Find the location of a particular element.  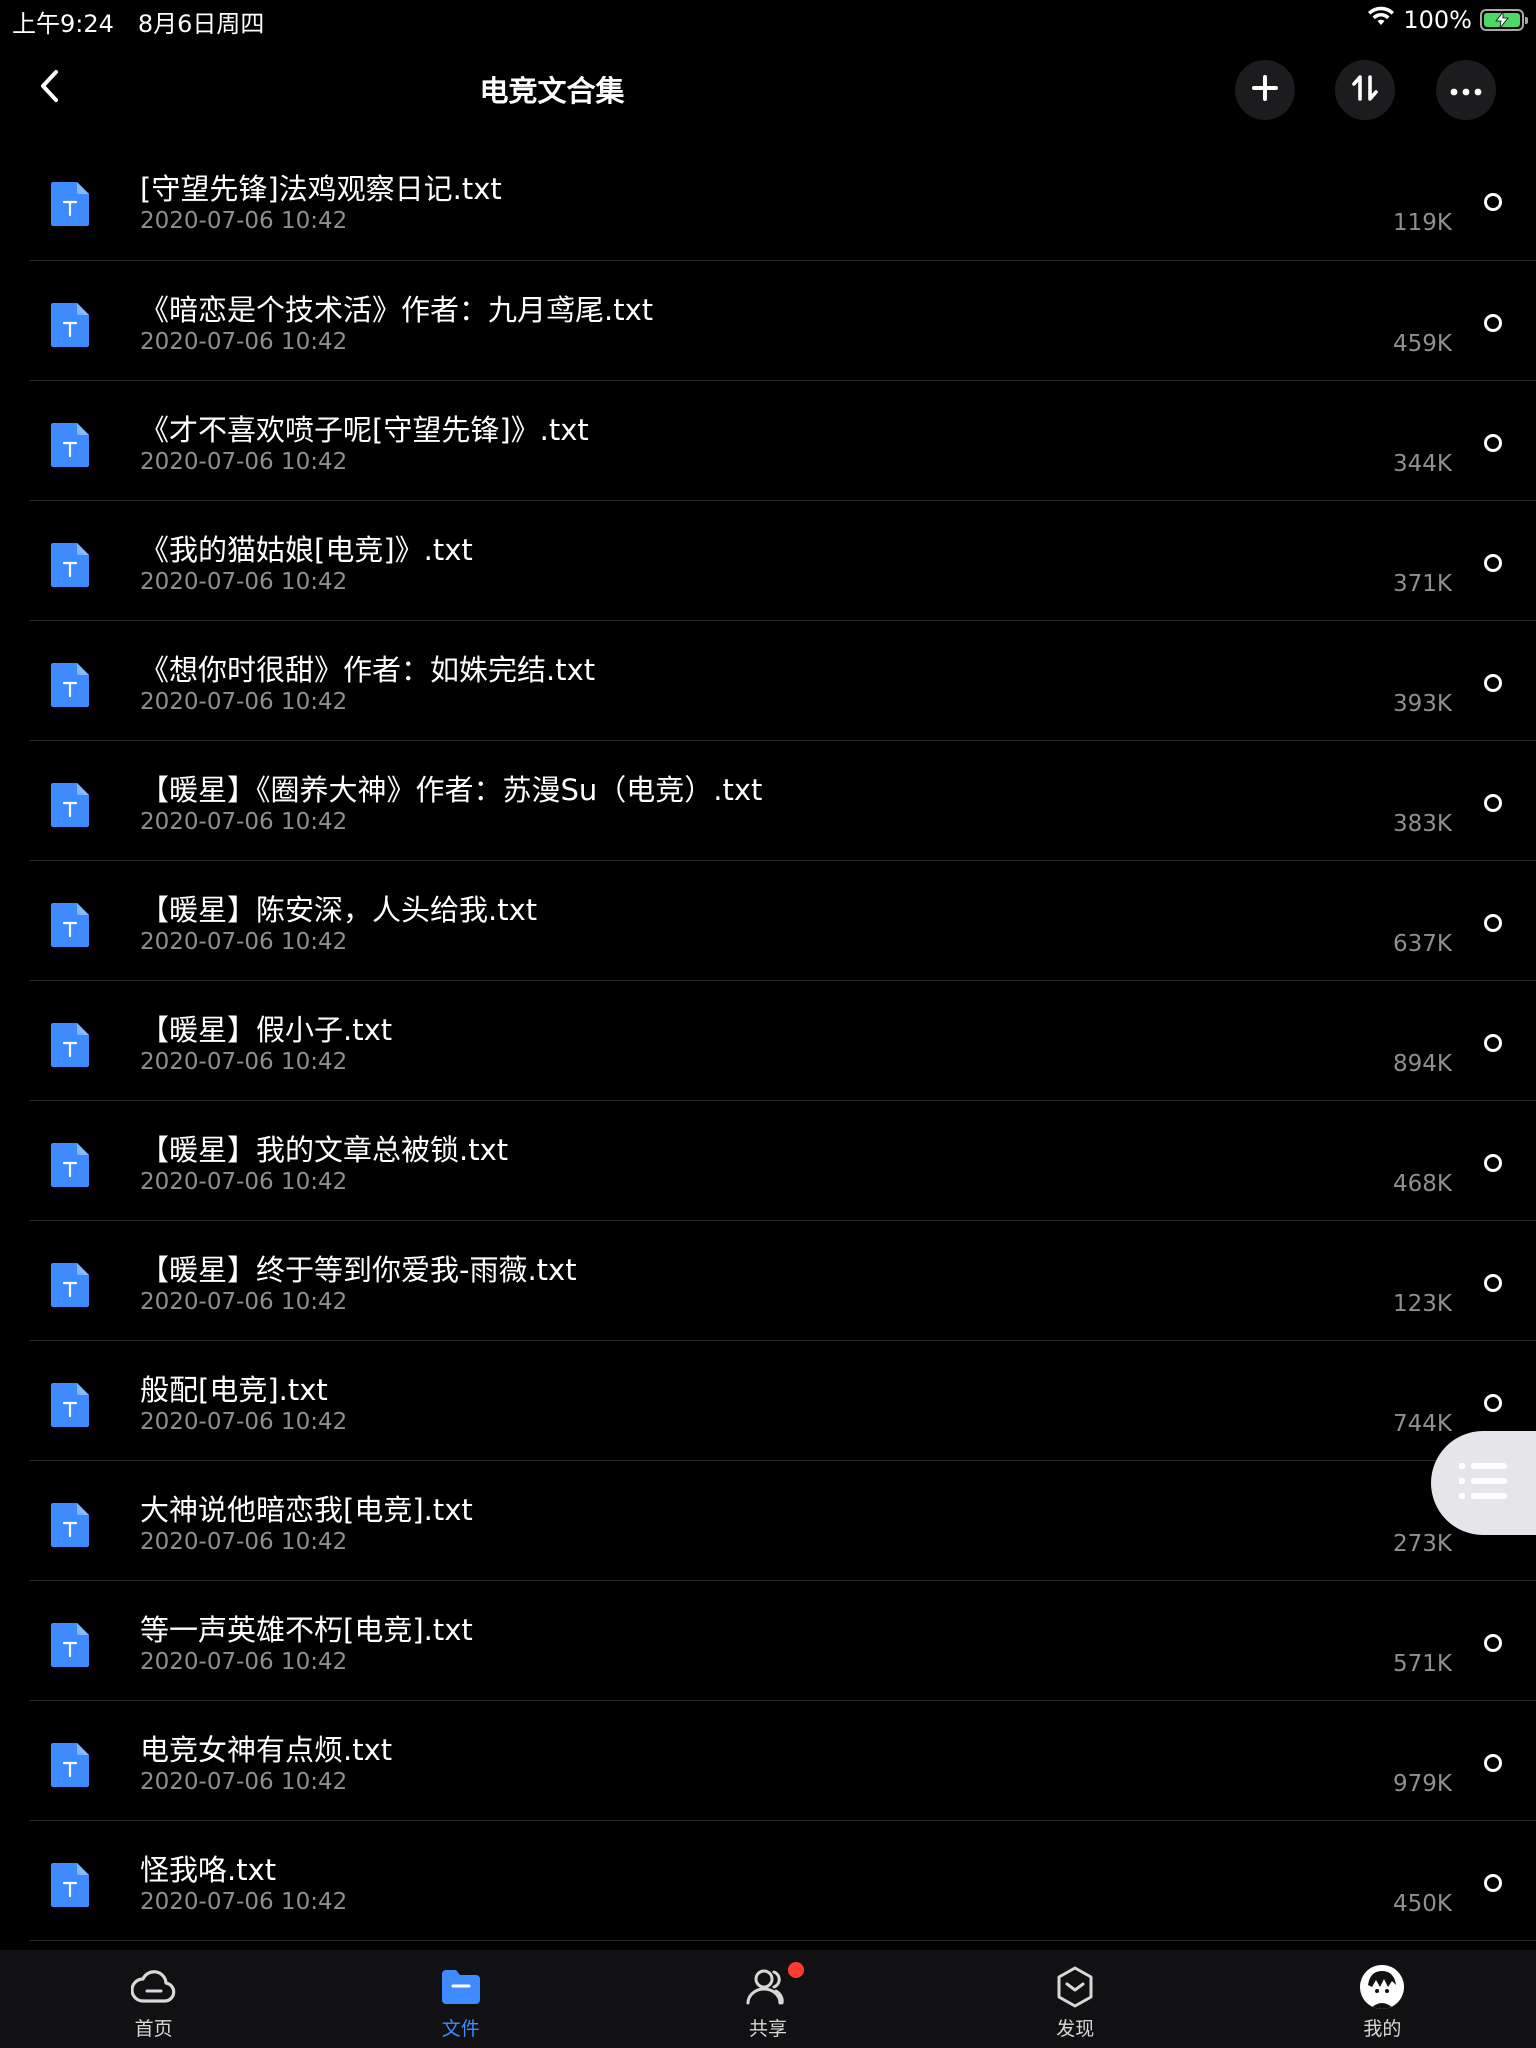

file-row: 等一声英雄不朽[电竞].txt 2020-07-06 10:42 571K is located at coordinates (783, 1641).